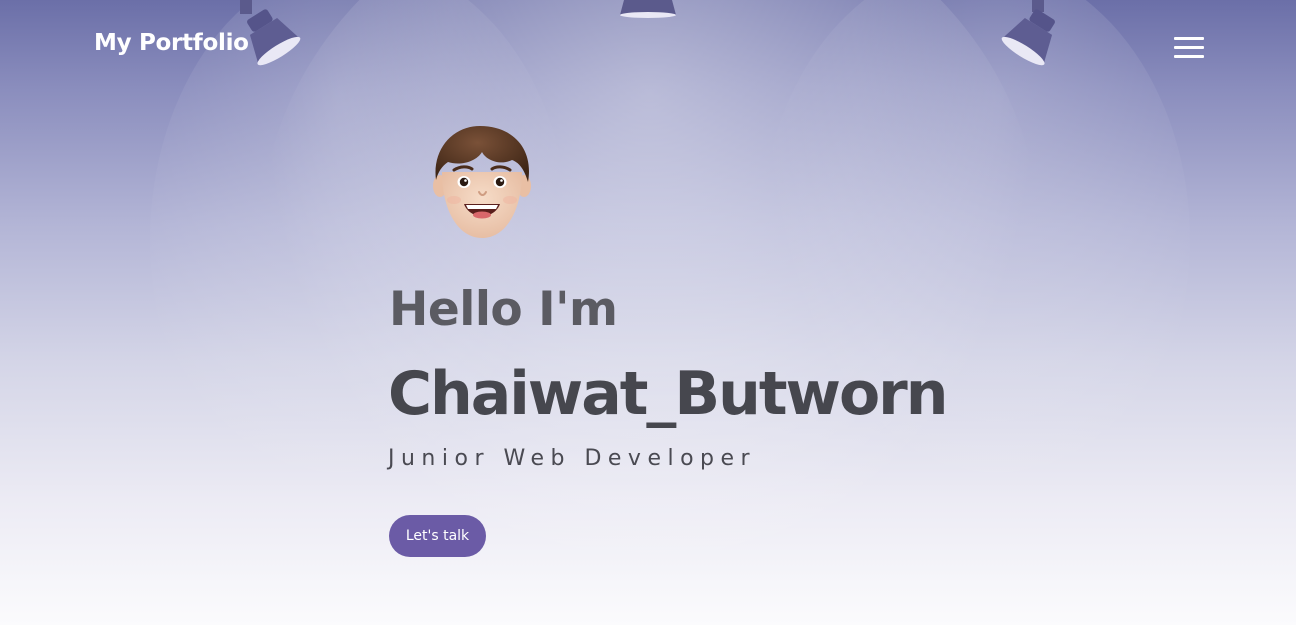 This screenshot has height=625, width=1296. I want to click on hamburger-menu-icon, so click(1189, 48).